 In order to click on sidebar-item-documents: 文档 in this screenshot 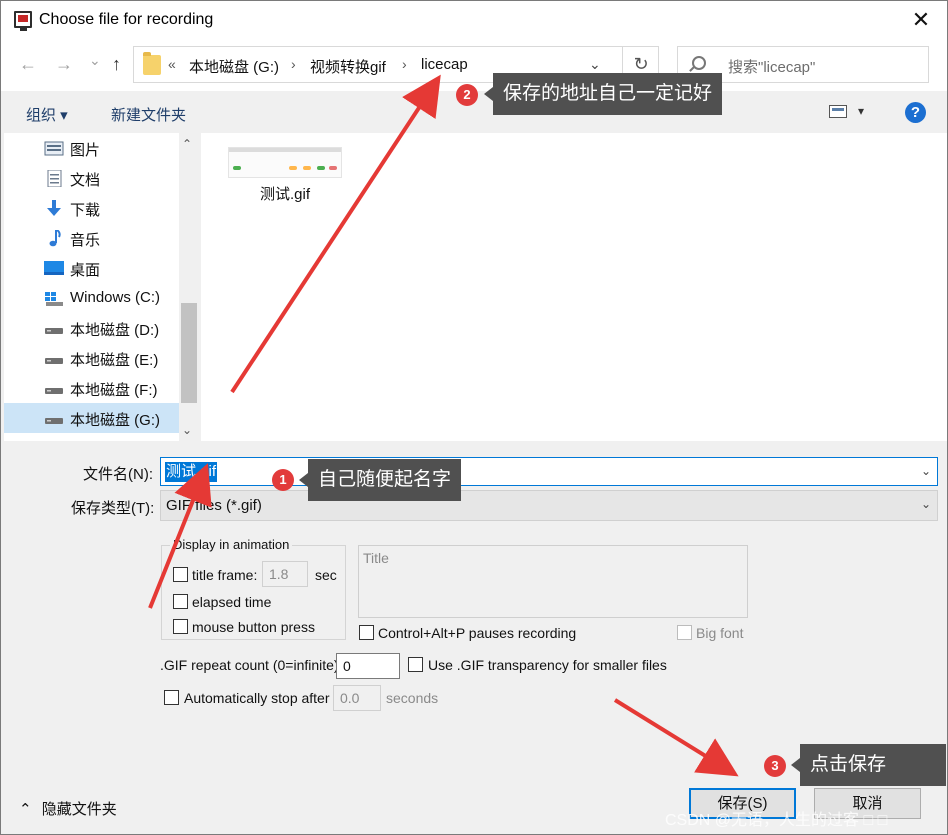, I will do `click(91, 178)`.